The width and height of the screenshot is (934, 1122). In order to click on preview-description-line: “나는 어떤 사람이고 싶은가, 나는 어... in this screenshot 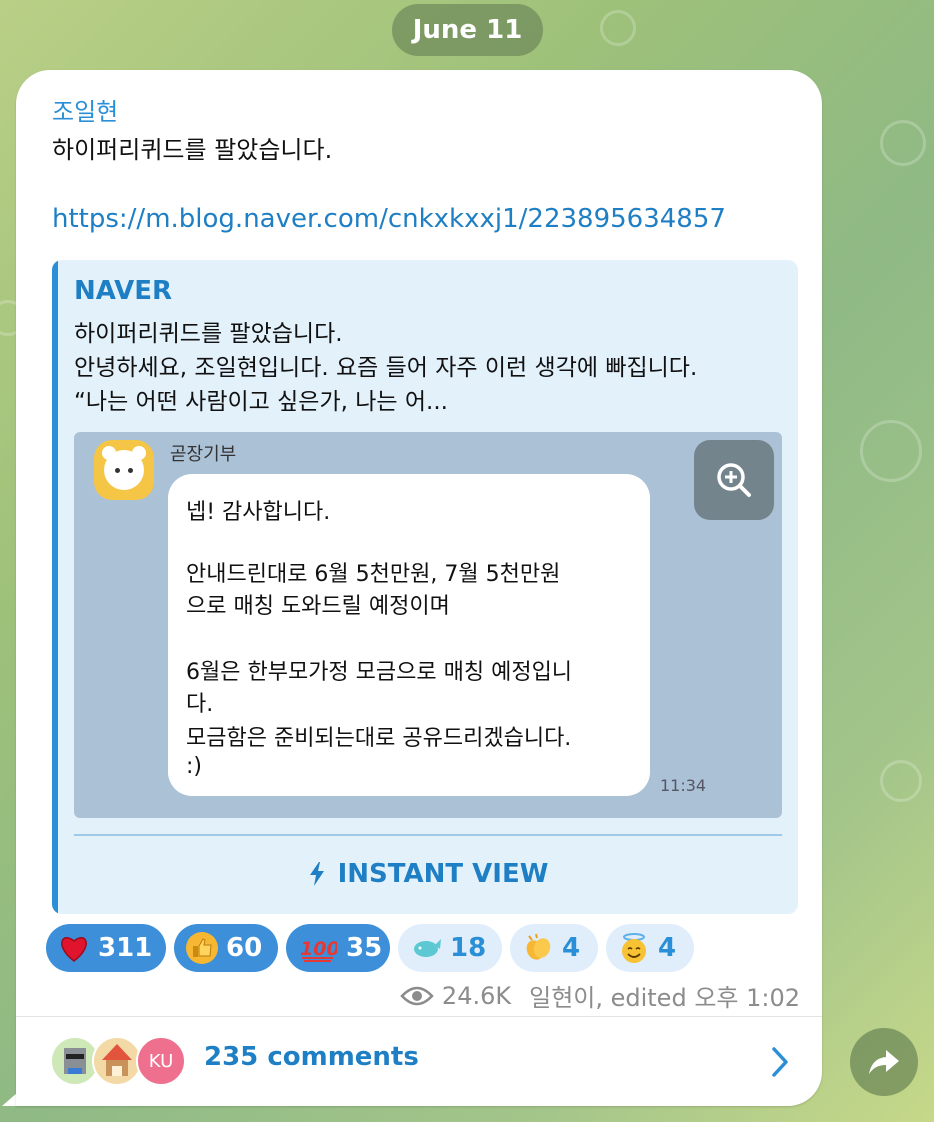, I will do `click(261, 402)`.